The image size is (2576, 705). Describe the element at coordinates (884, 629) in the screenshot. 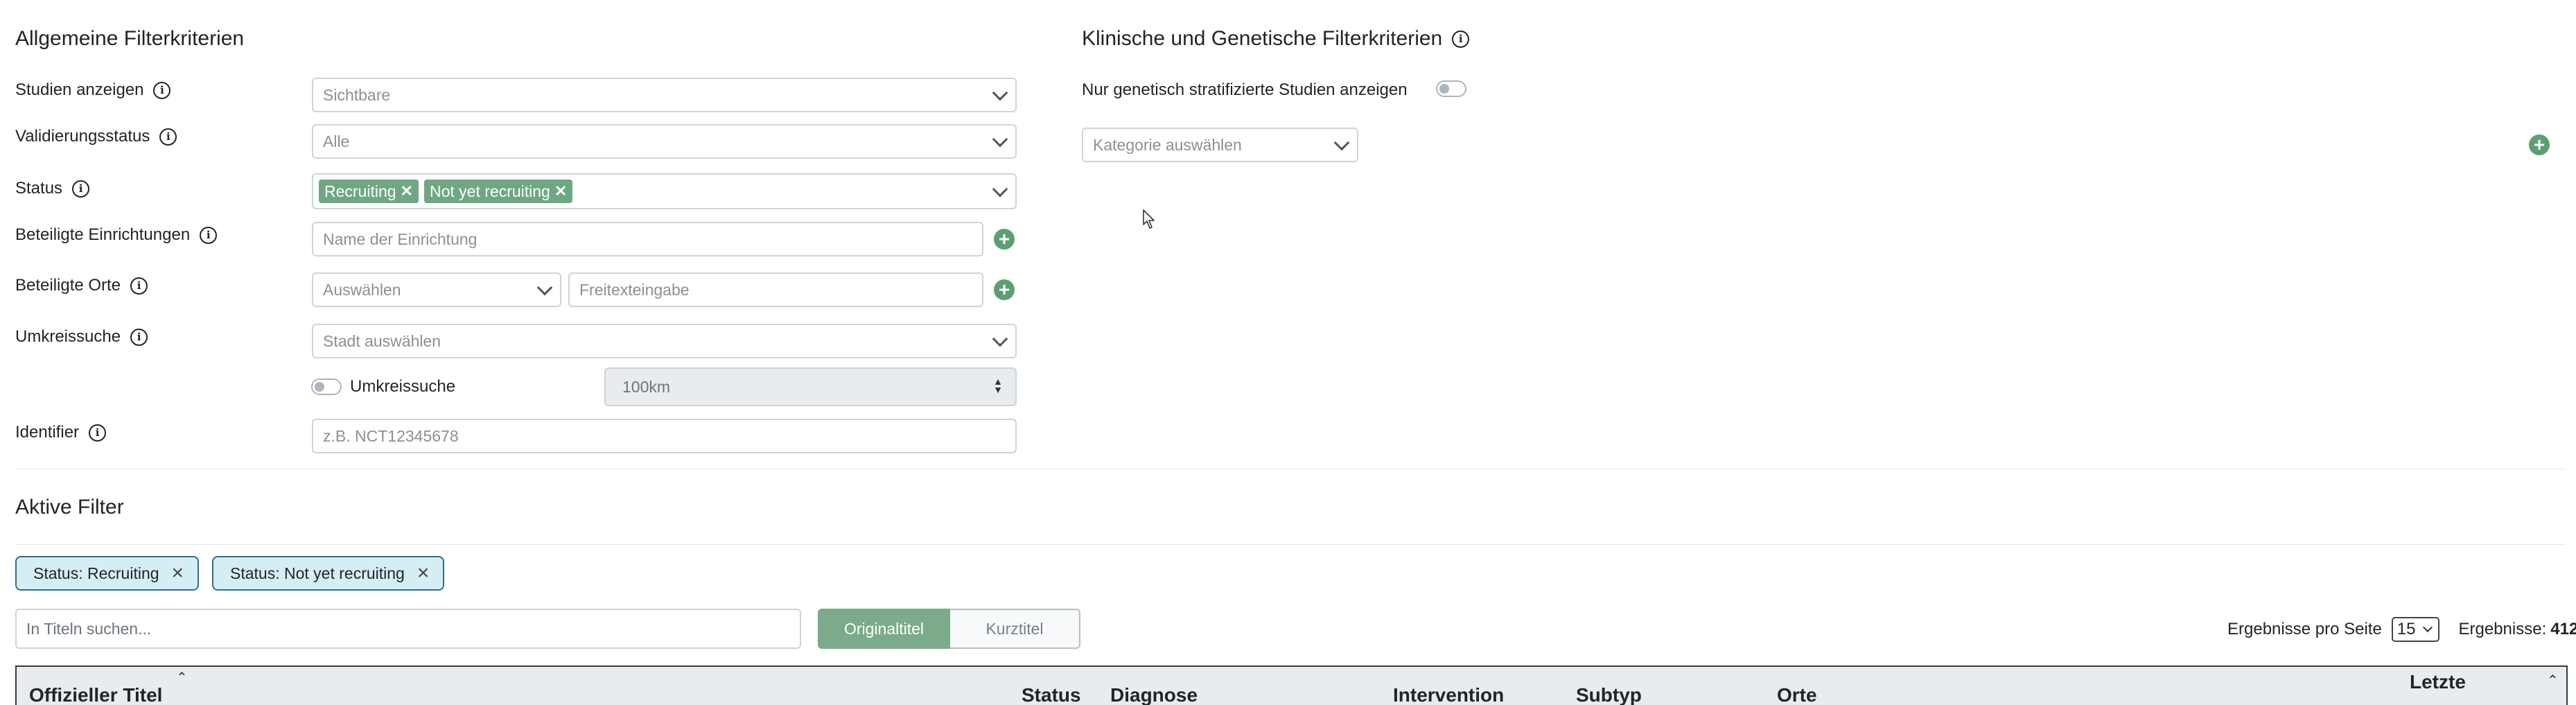

I see `original-title-button: Originaltitel` at that location.